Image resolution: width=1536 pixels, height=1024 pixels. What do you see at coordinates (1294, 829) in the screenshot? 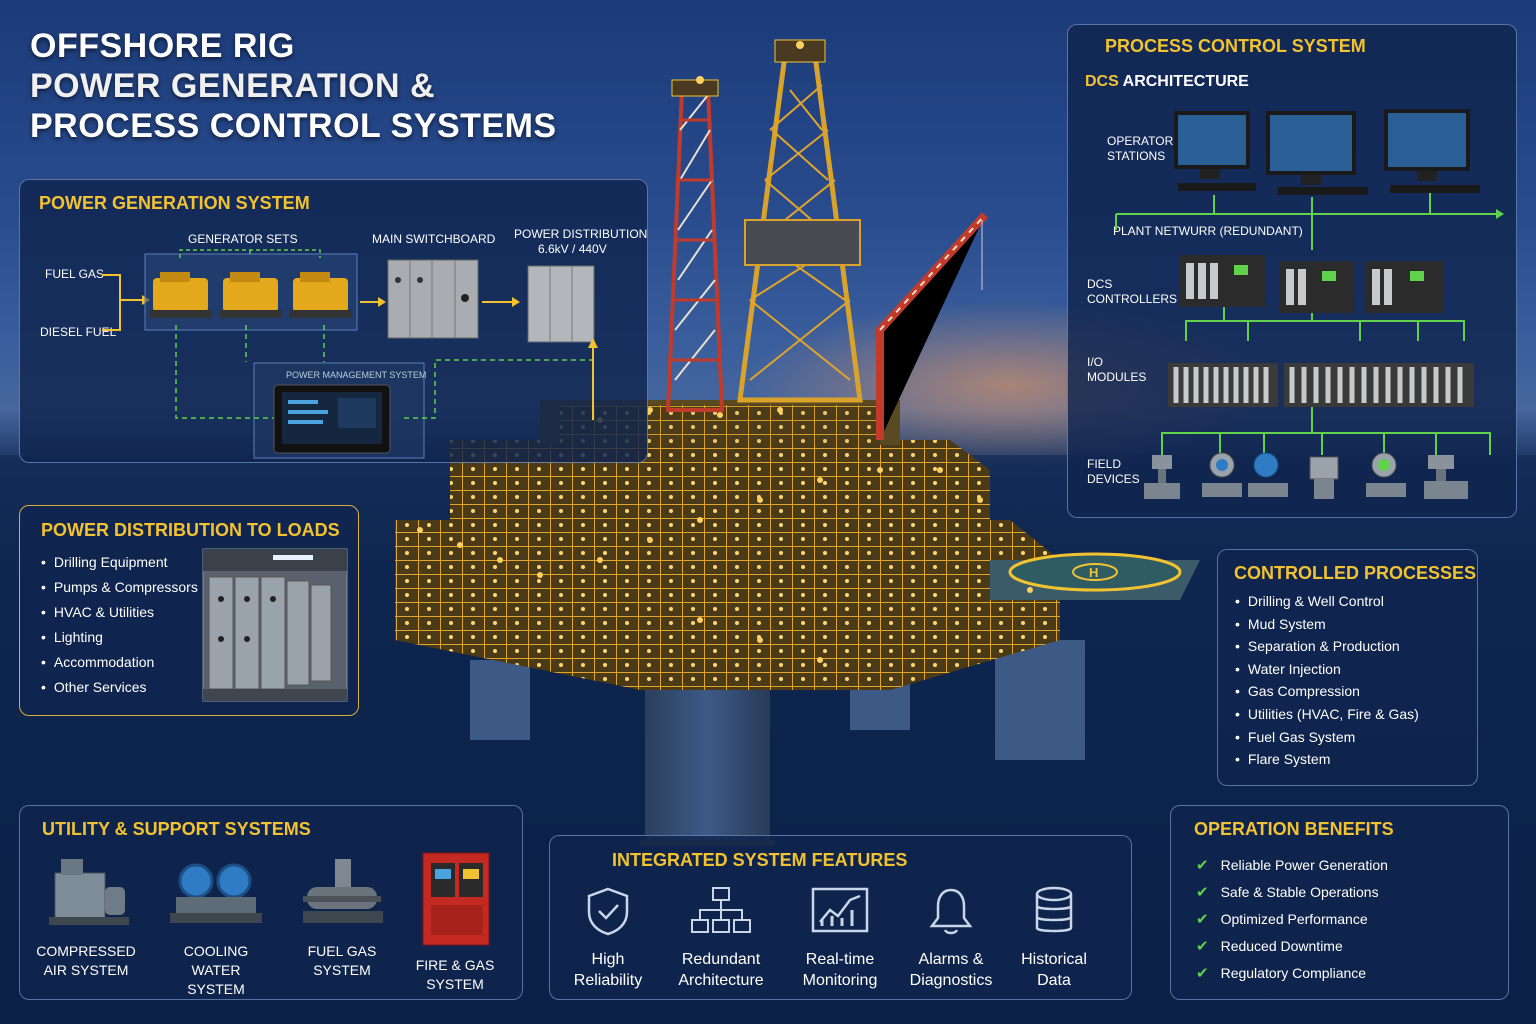
I see `operation-benefits-title: OPERATION BENEFITS` at bounding box center [1294, 829].